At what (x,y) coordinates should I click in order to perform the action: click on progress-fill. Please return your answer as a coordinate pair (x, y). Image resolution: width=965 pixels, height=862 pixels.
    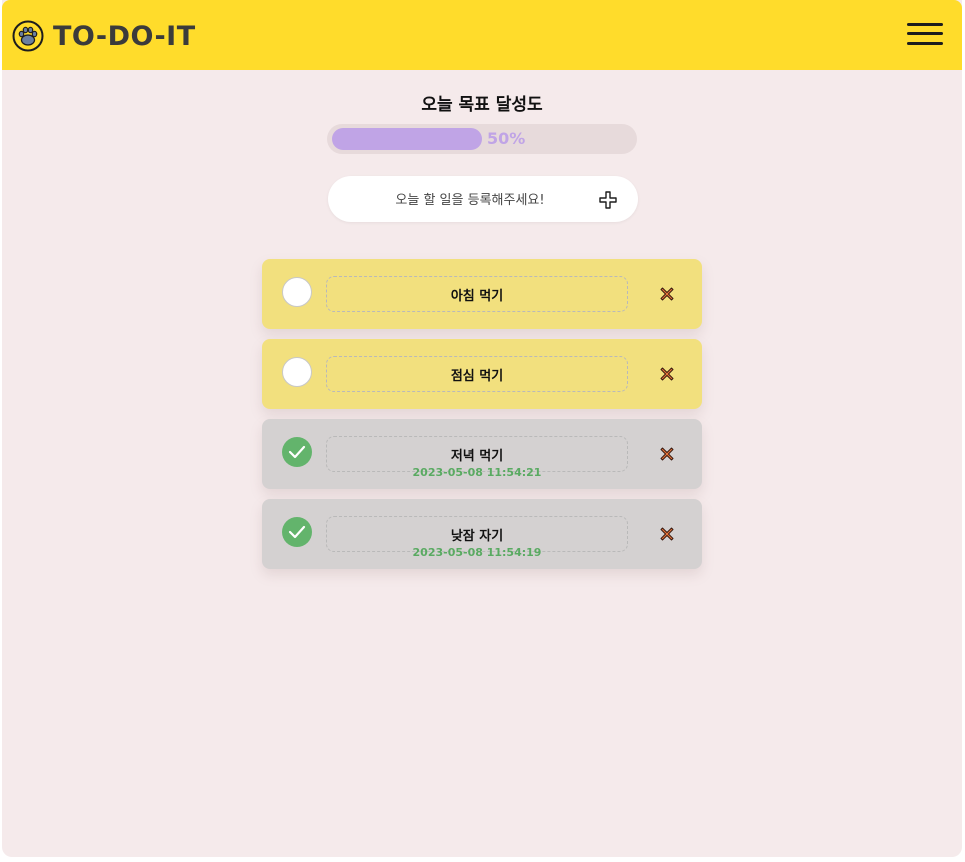
    Looking at the image, I should click on (407, 139).